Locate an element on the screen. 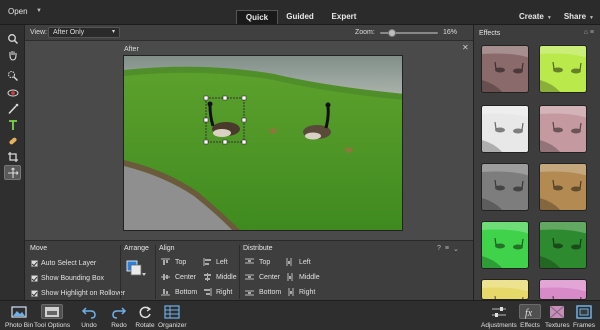 This screenshot has height=330, width=600. align-top-icon is located at coordinates (165, 262).